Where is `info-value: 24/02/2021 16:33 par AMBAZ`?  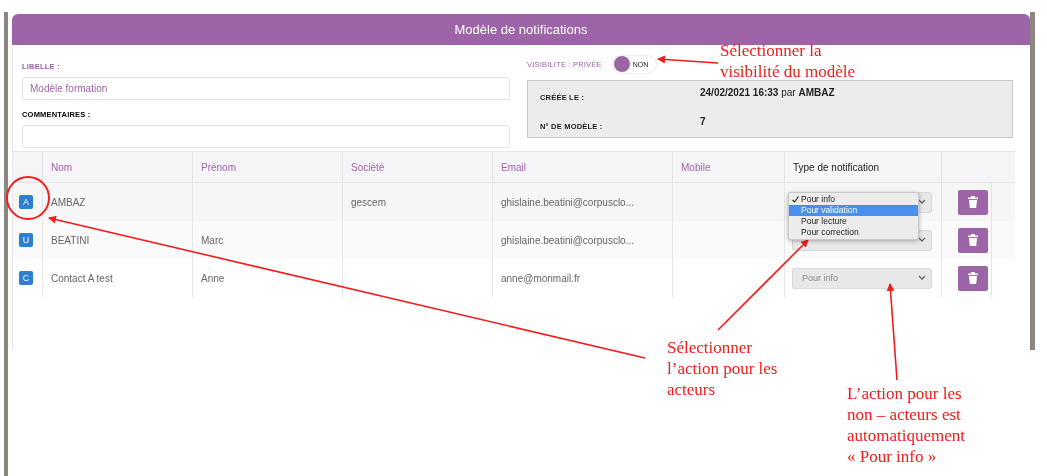 info-value: 24/02/2021 16:33 par AMBAZ is located at coordinates (768, 93).